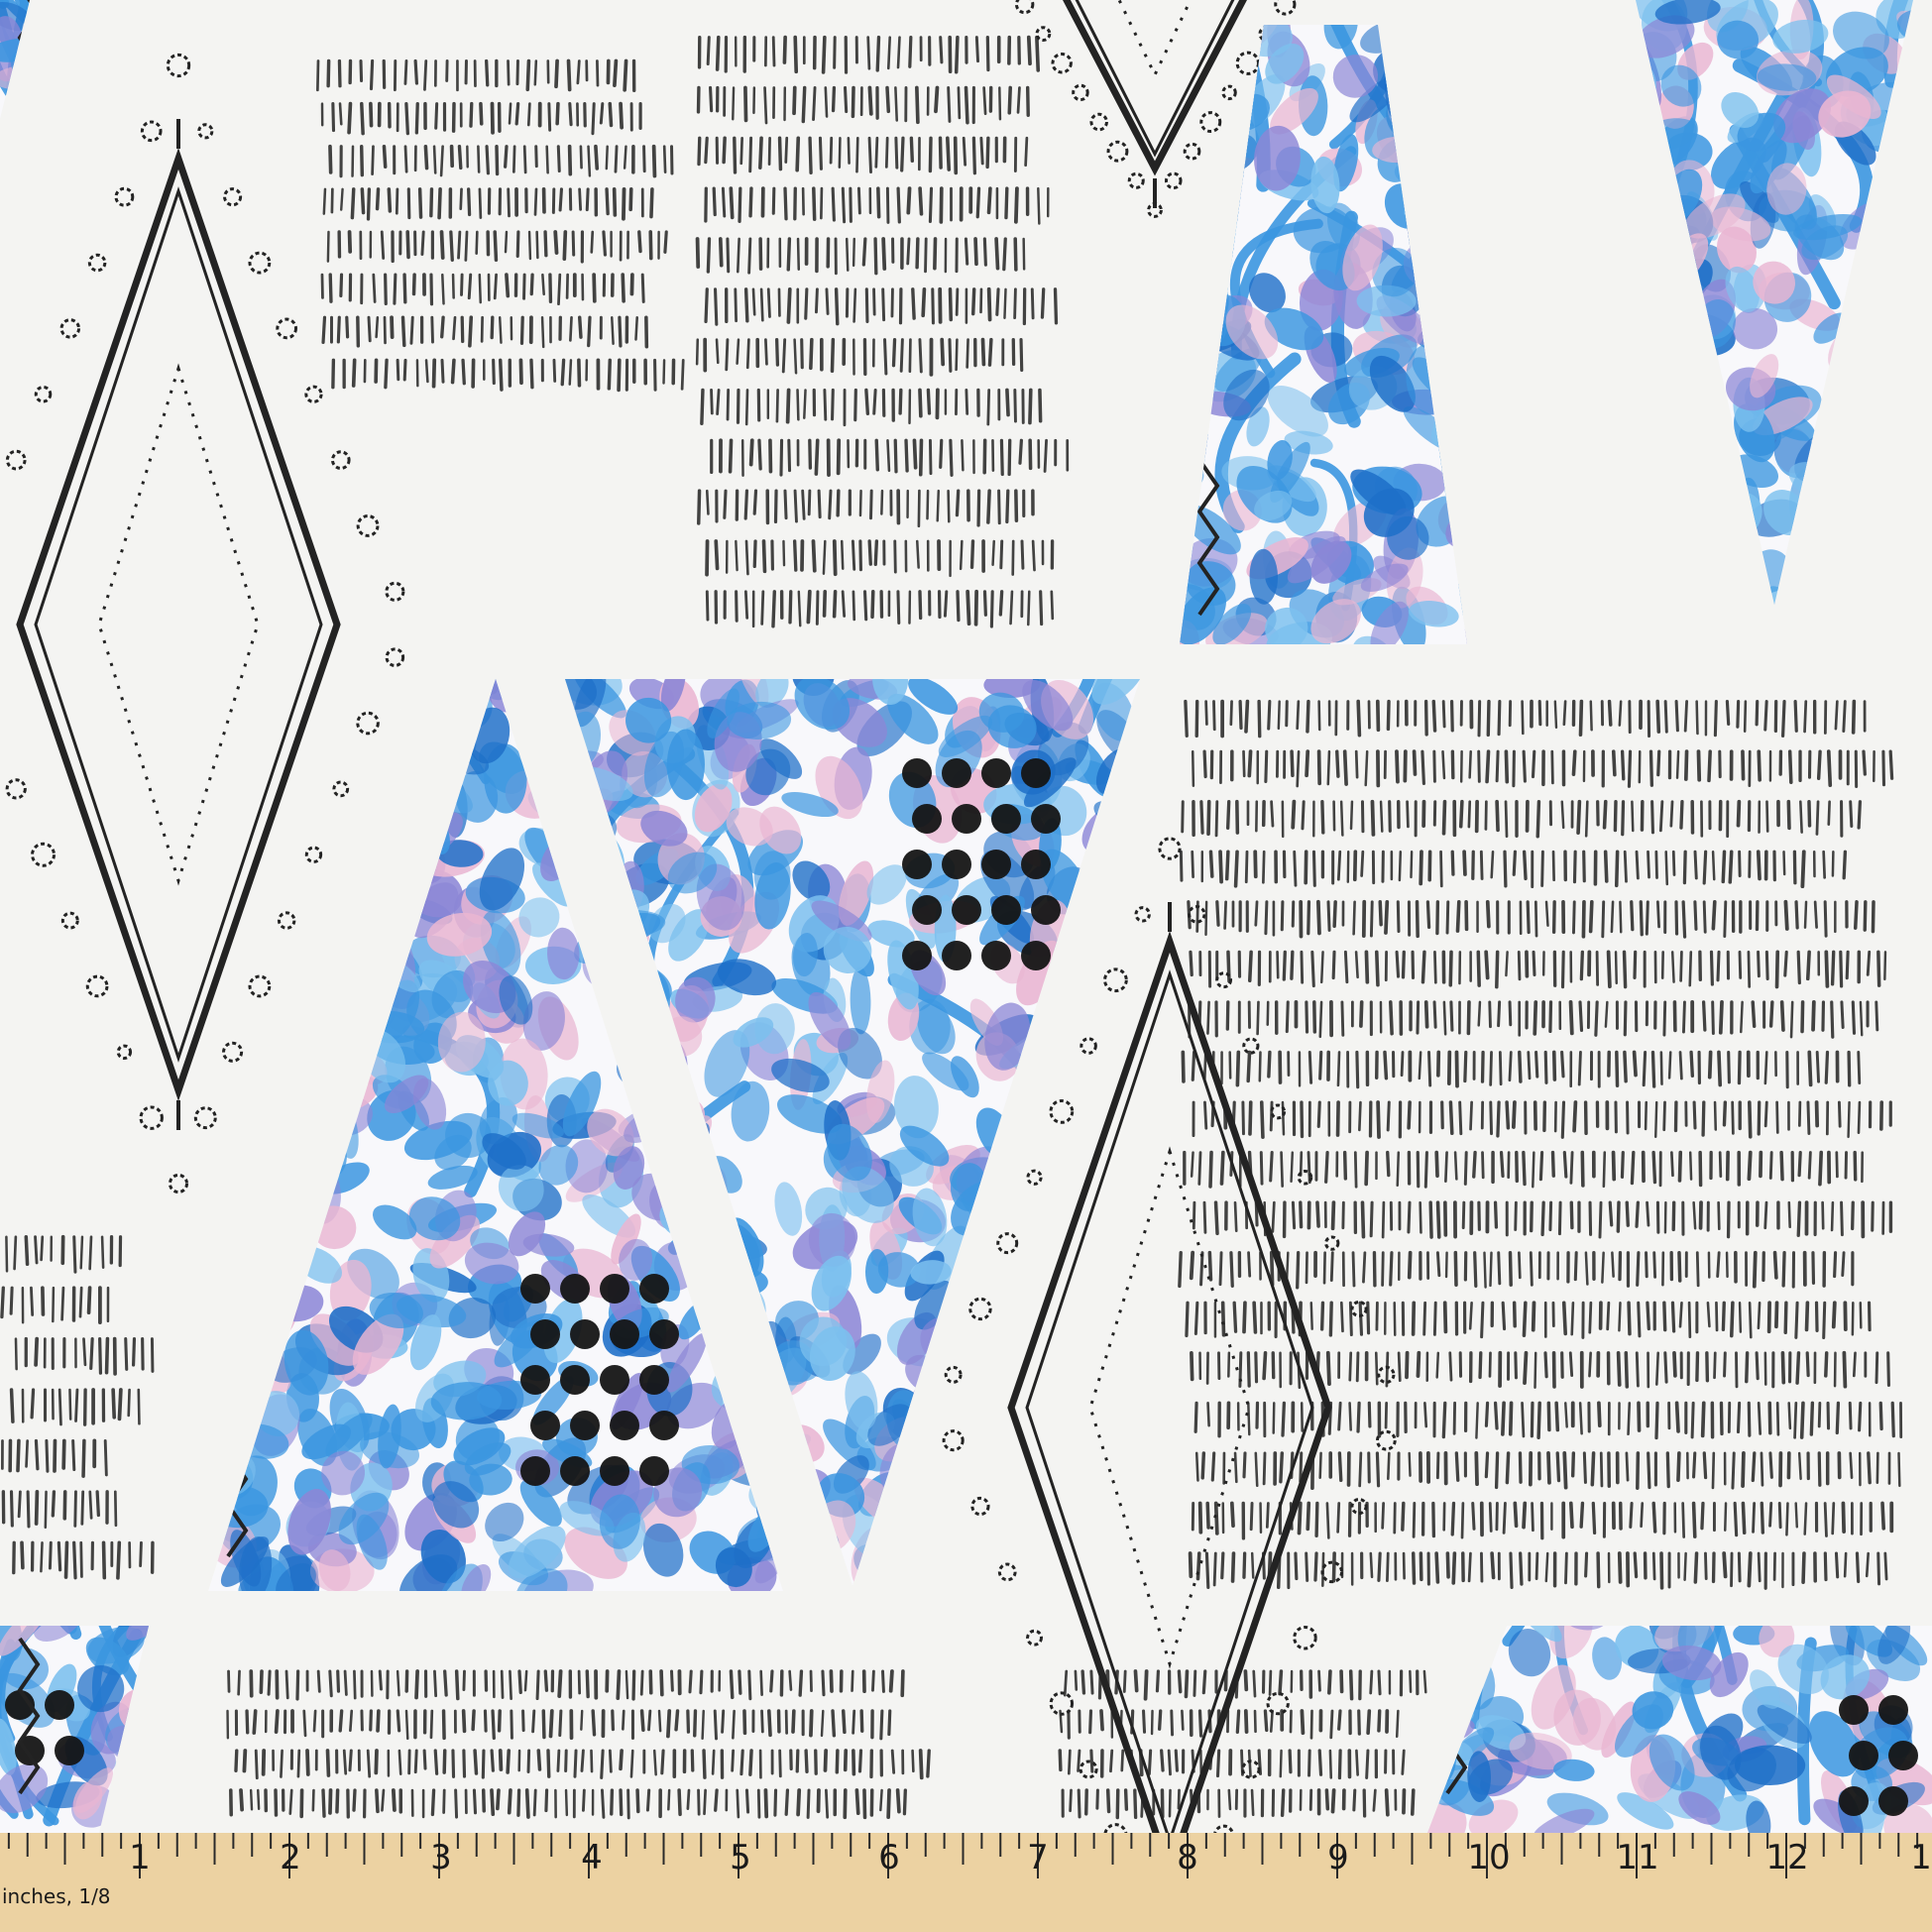  What do you see at coordinates (1338, 1857) in the screenshot?
I see `ruler-number: 9` at bounding box center [1338, 1857].